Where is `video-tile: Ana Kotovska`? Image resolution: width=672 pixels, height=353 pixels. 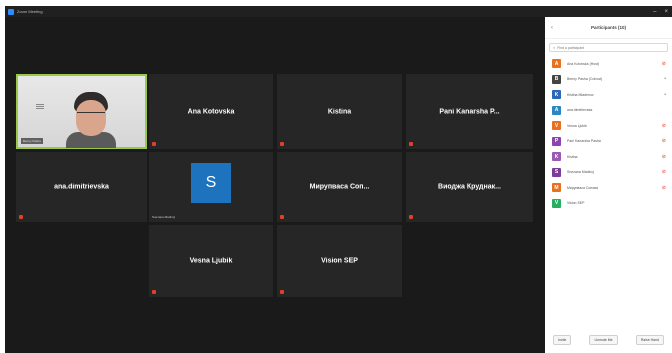
video-tile: Ana Kotovska is located at coordinates (211, 111).